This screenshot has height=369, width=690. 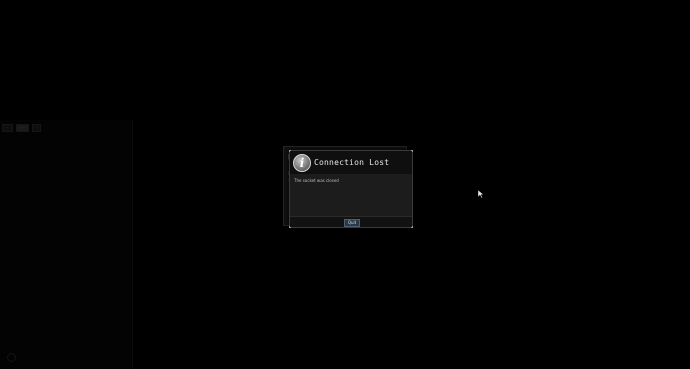 I want to click on dialog-title: Connection Lost, so click(x=352, y=162).